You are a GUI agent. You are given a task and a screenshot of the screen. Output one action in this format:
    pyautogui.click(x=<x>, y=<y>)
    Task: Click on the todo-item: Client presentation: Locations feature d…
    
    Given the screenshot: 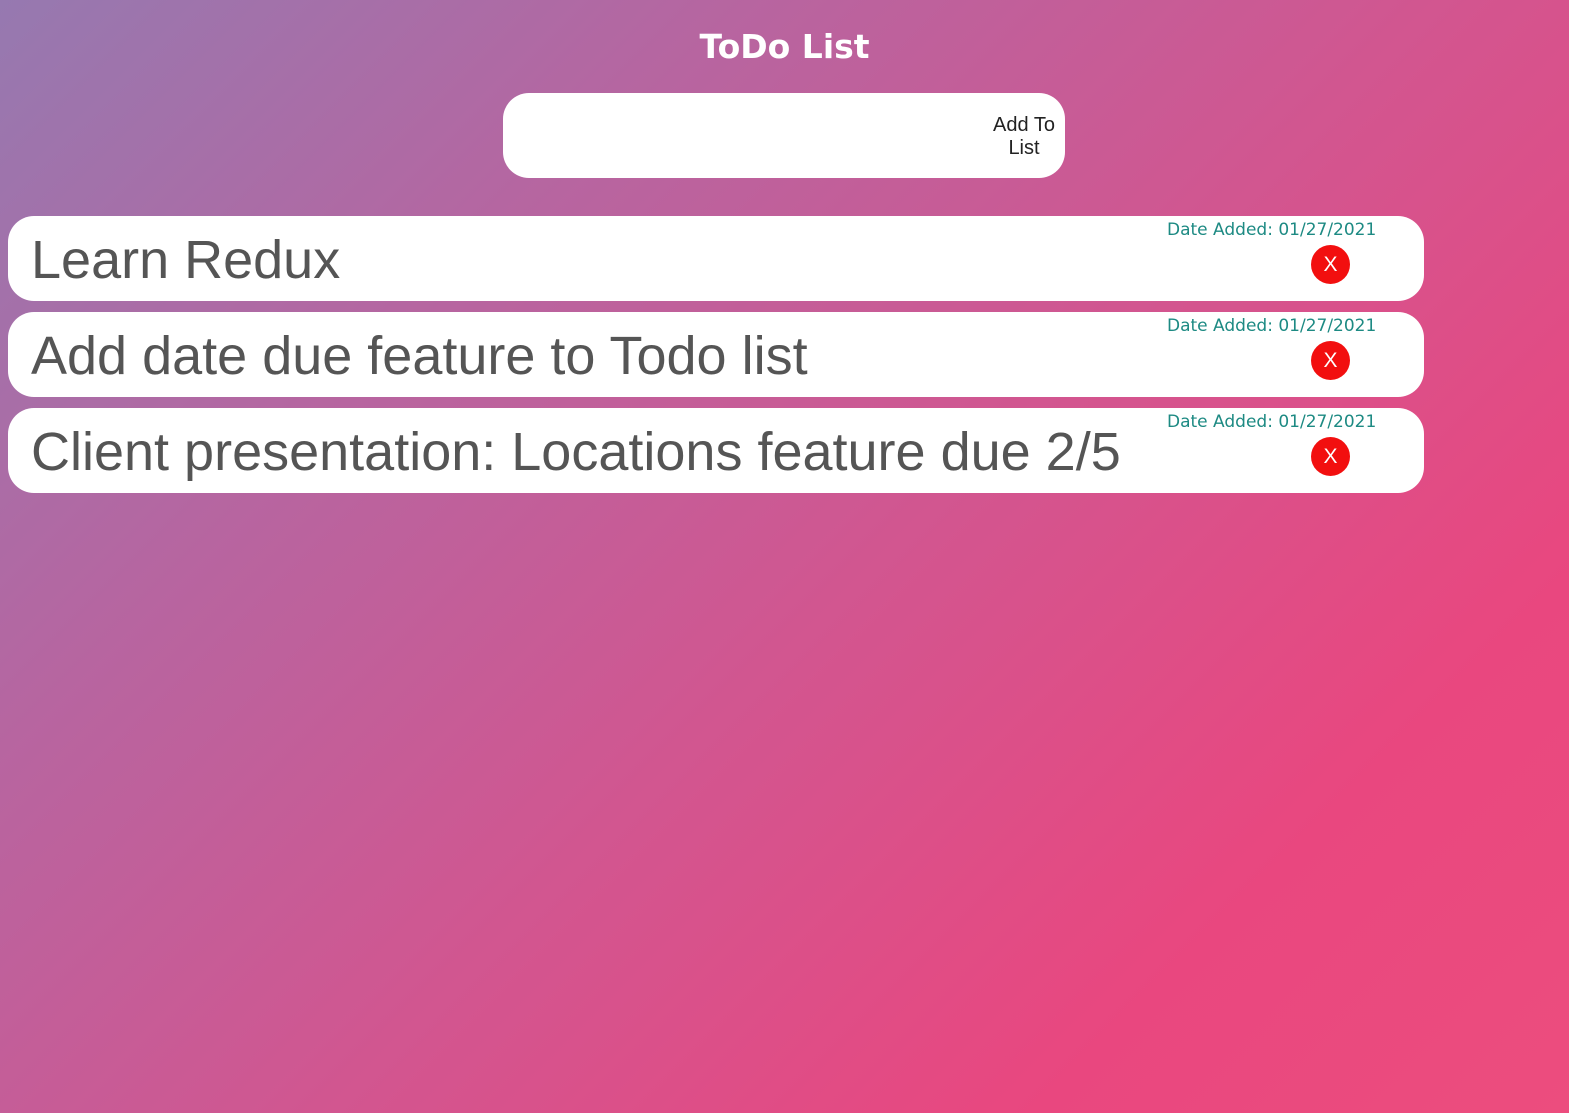 What is the action you would take?
    pyautogui.click(x=716, y=450)
    